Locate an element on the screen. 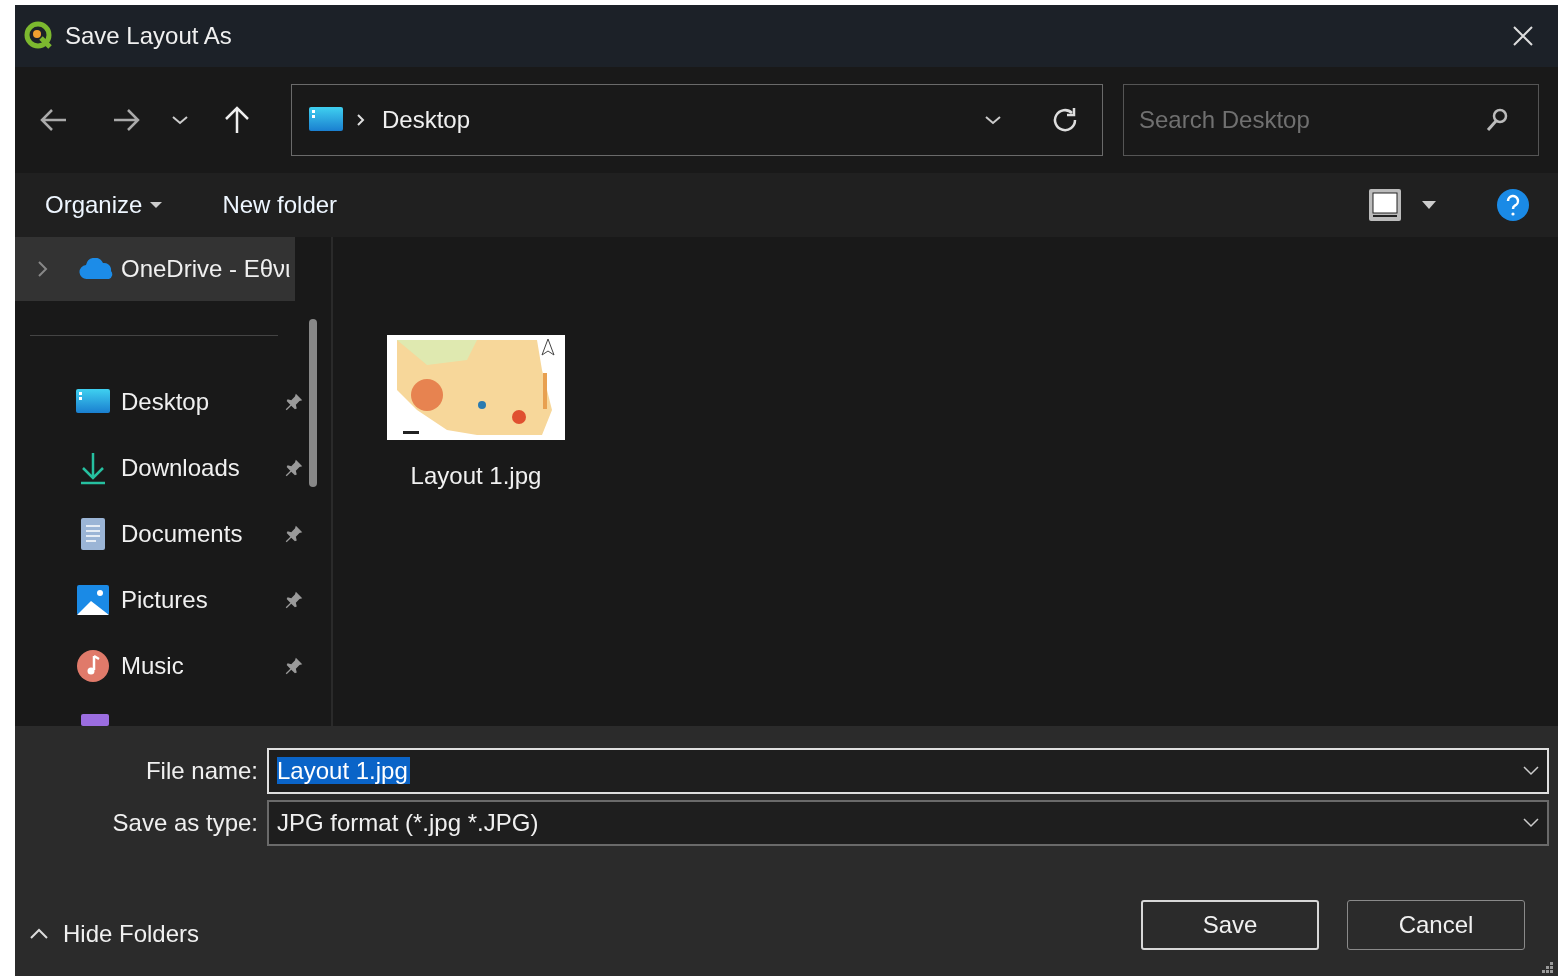  file-name-field: Layout 1.jpg is located at coordinates (908, 771).